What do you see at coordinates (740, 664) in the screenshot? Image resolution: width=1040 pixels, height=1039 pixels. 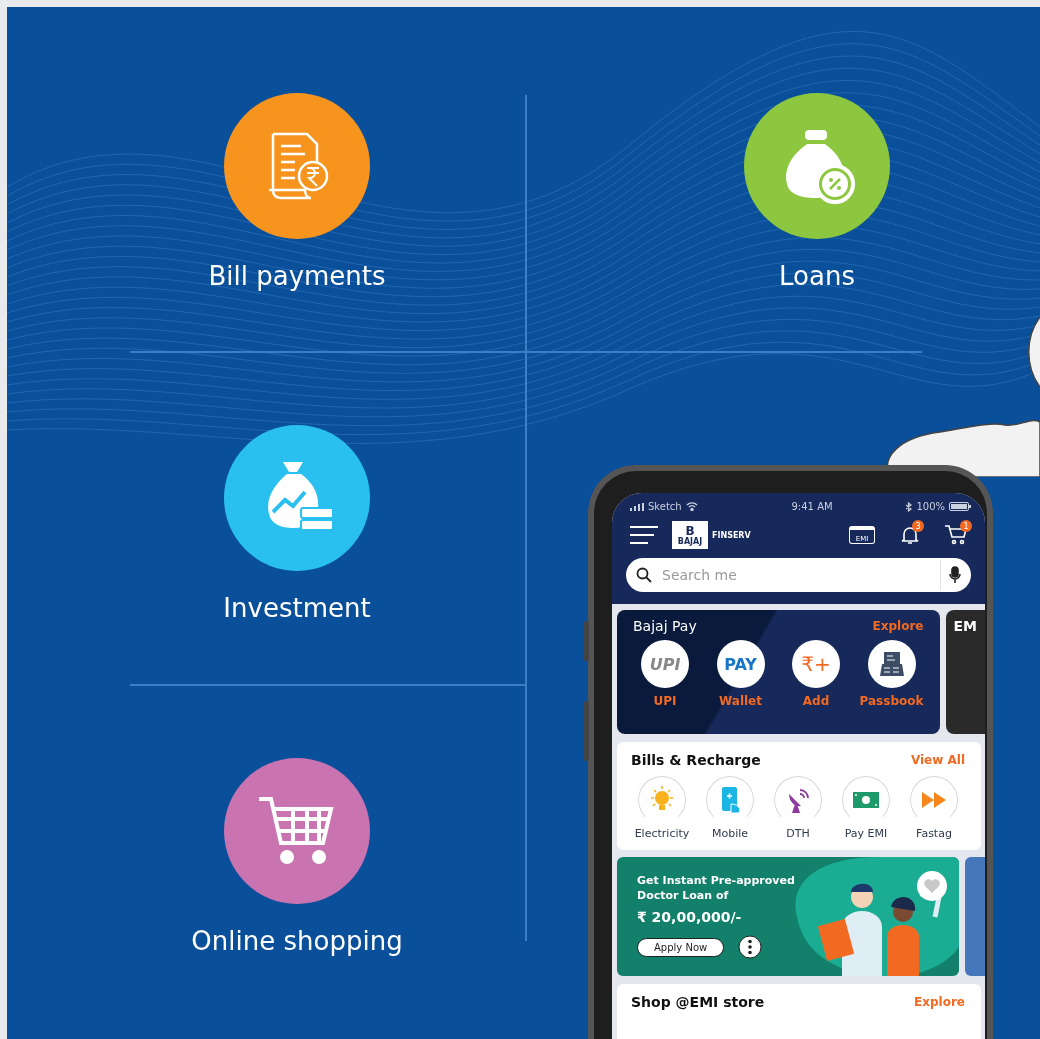 I see `wallet-button: PAY` at bounding box center [740, 664].